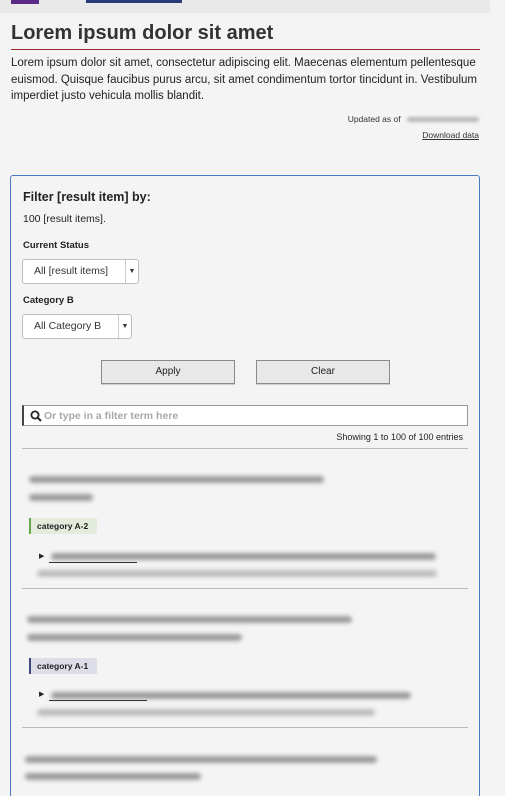  I want to click on search-icon, so click(36, 416).